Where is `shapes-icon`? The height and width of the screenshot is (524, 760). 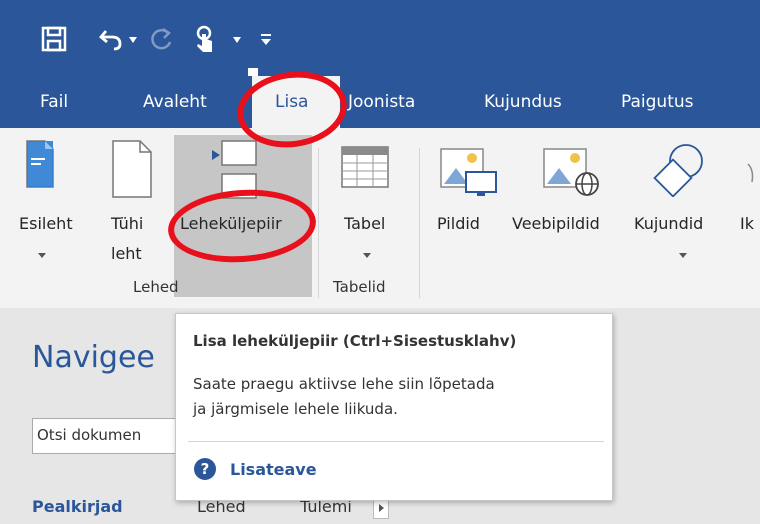
shapes-icon is located at coordinates (679, 170).